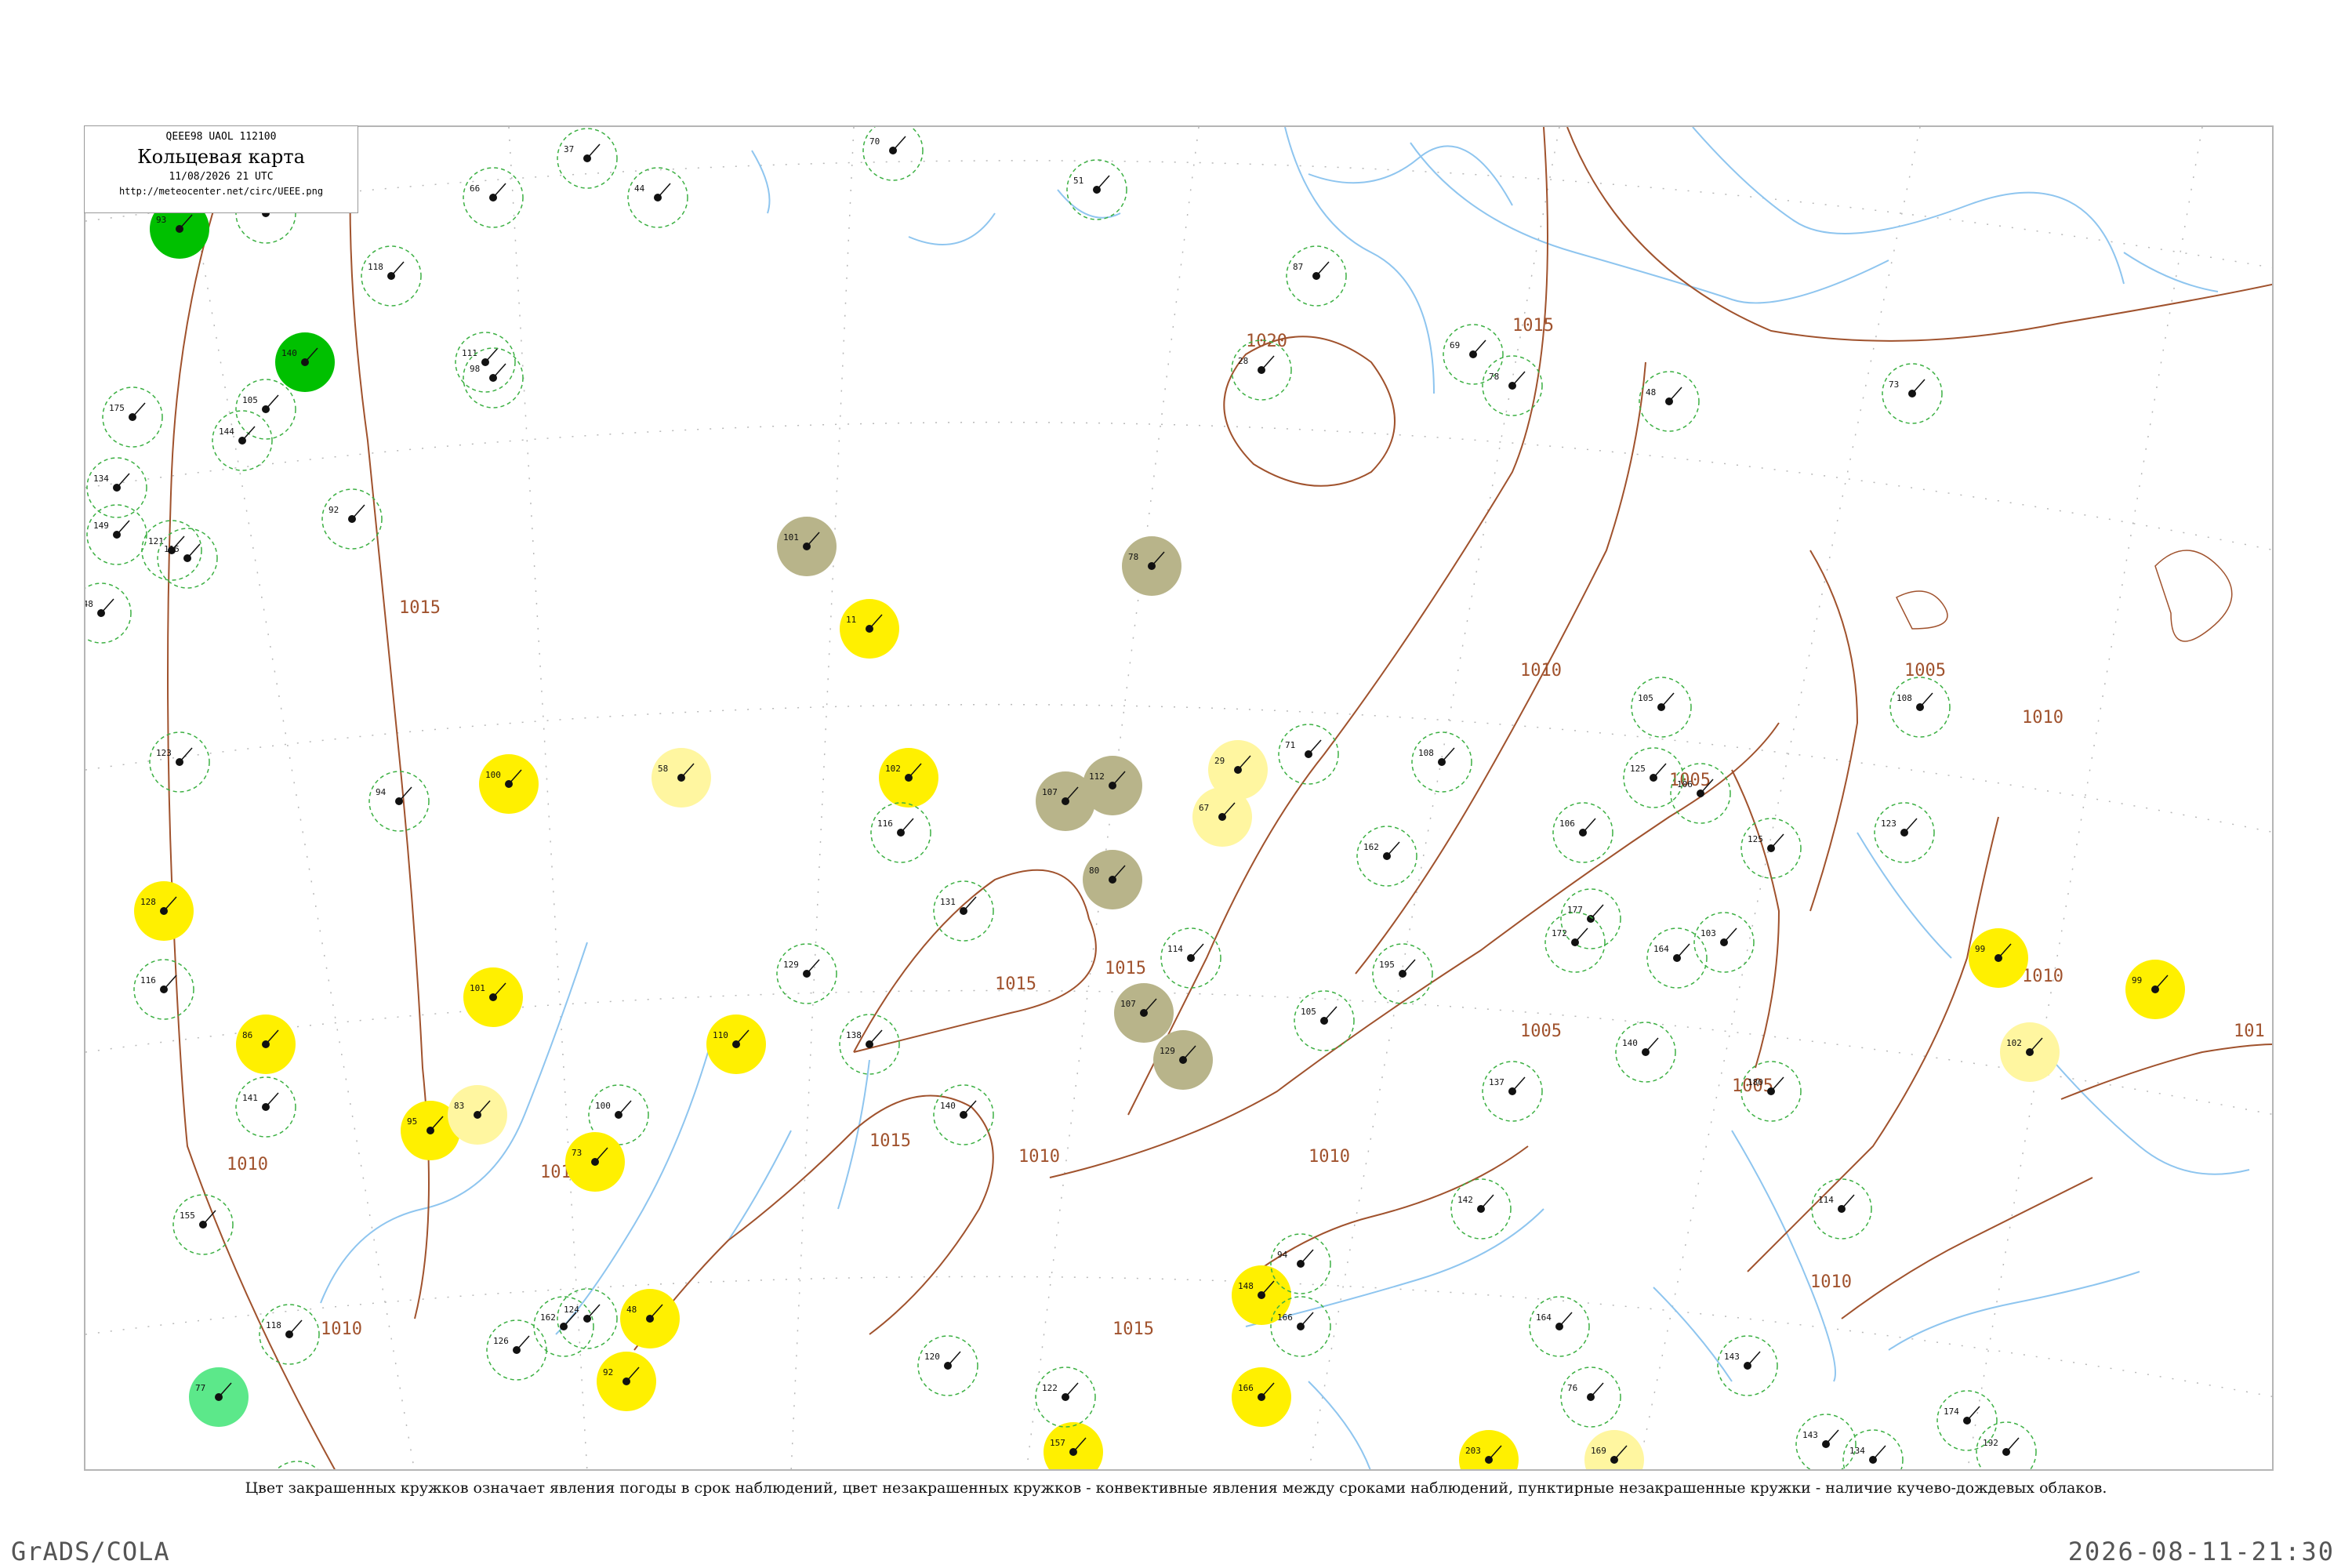 The width and height of the screenshot is (2352, 1568). Describe the element at coordinates (569, 149) in the screenshot. I see `station-value: 37` at that location.